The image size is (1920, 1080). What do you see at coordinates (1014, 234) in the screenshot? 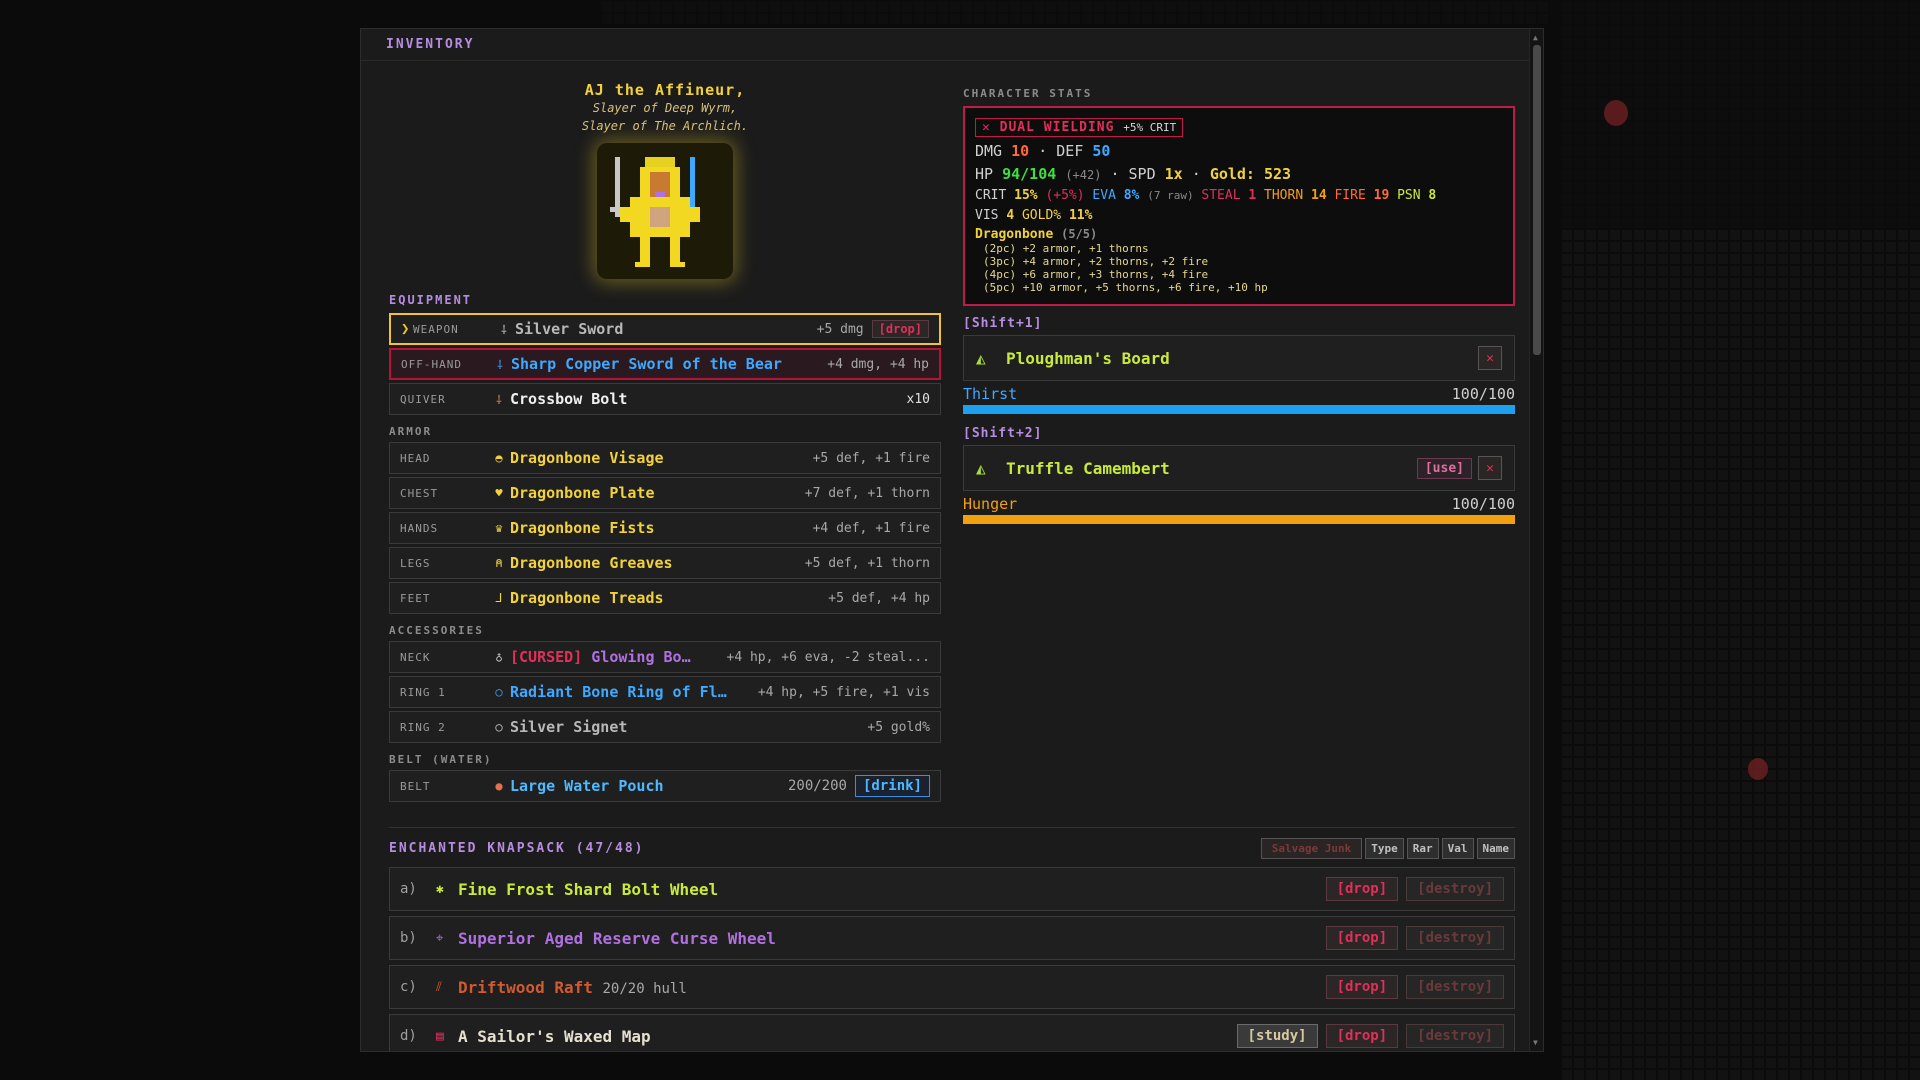
I see `set-name: Dragonbone` at bounding box center [1014, 234].